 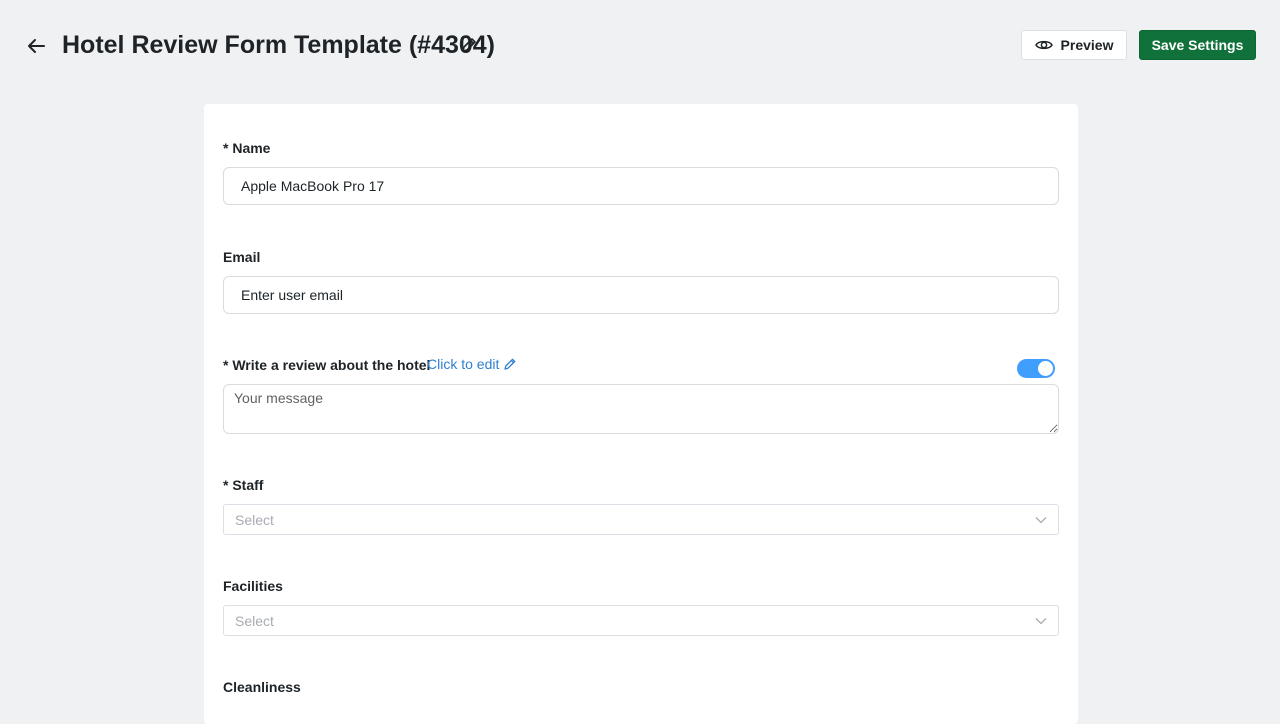 What do you see at coordinates (242, 257) in the screenshot?
I see `email-label: Email` at bounding box center [242, 257].